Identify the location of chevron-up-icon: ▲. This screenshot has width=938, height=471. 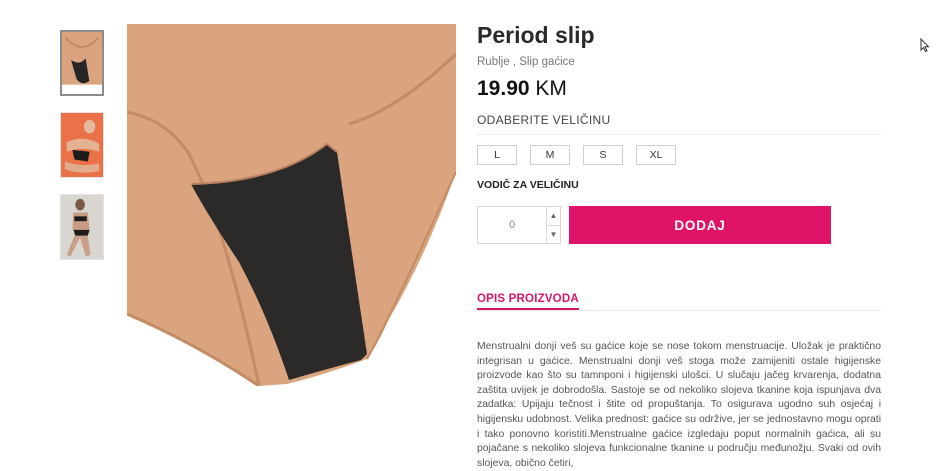
(553, 216).